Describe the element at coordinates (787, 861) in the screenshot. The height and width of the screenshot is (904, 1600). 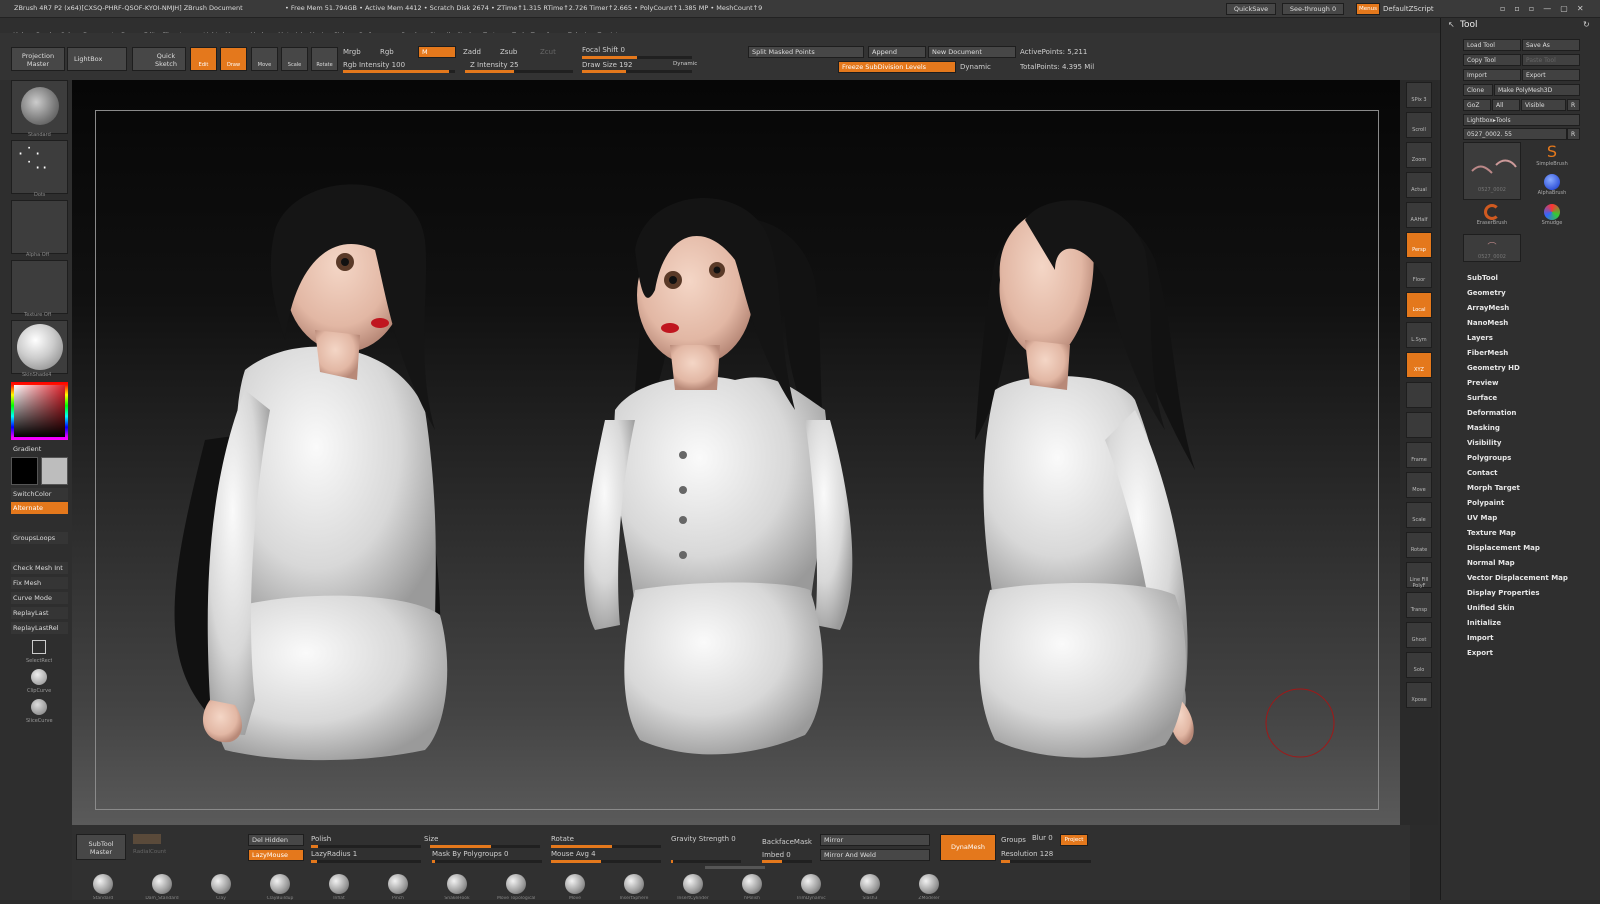
I see `imbed-slider` at that location.